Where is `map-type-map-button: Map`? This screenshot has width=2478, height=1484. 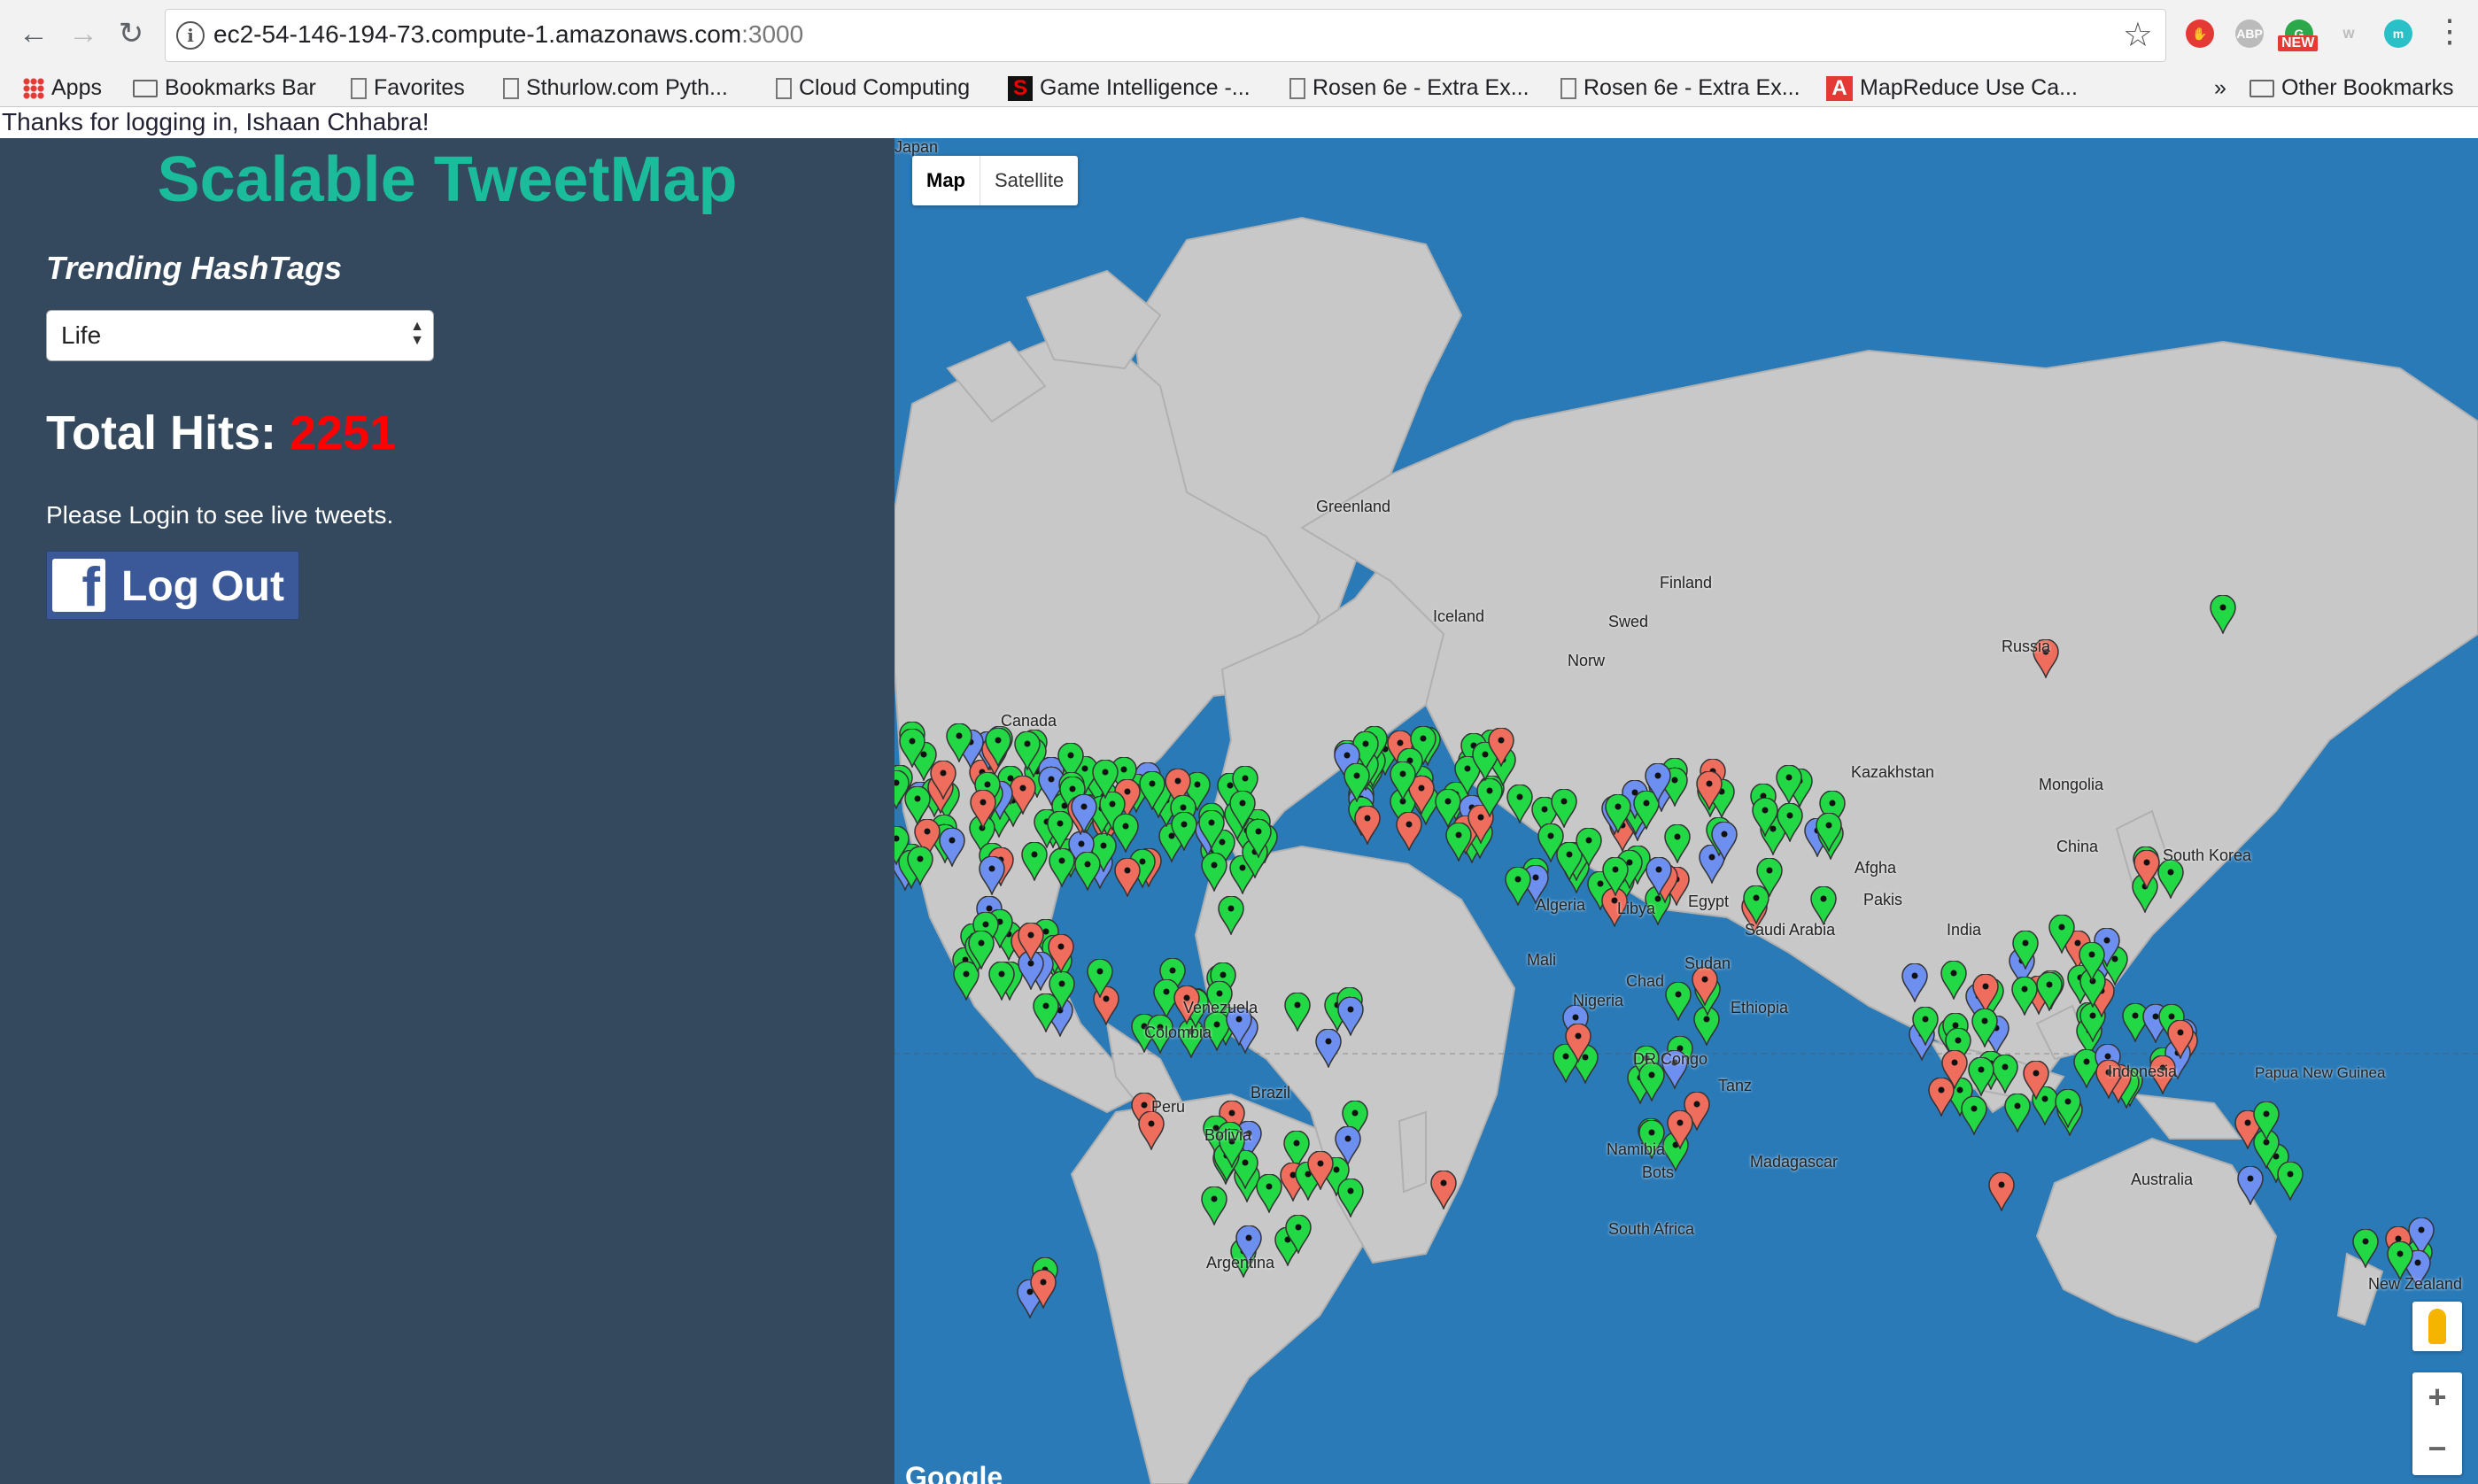 map-type-map-button: Map is located at coordinates (946, 180).